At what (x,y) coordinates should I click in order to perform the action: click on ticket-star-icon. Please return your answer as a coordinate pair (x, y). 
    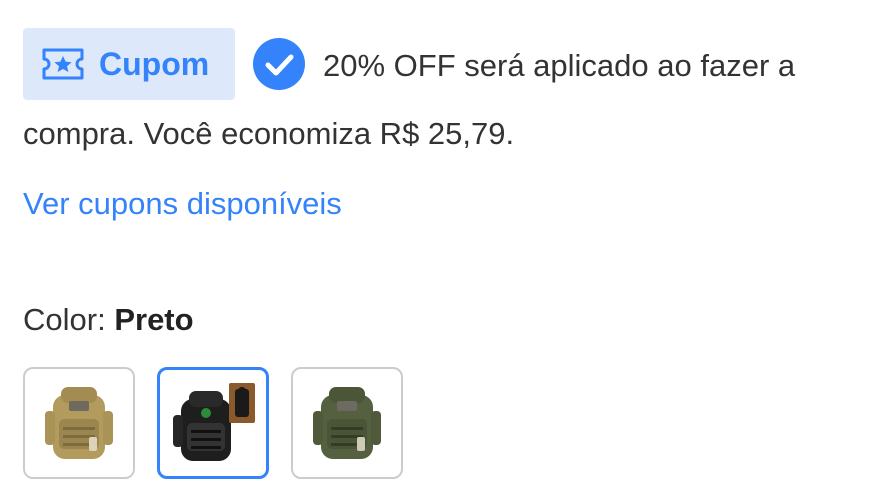
    Looking at the image, I should click on (63, 64).